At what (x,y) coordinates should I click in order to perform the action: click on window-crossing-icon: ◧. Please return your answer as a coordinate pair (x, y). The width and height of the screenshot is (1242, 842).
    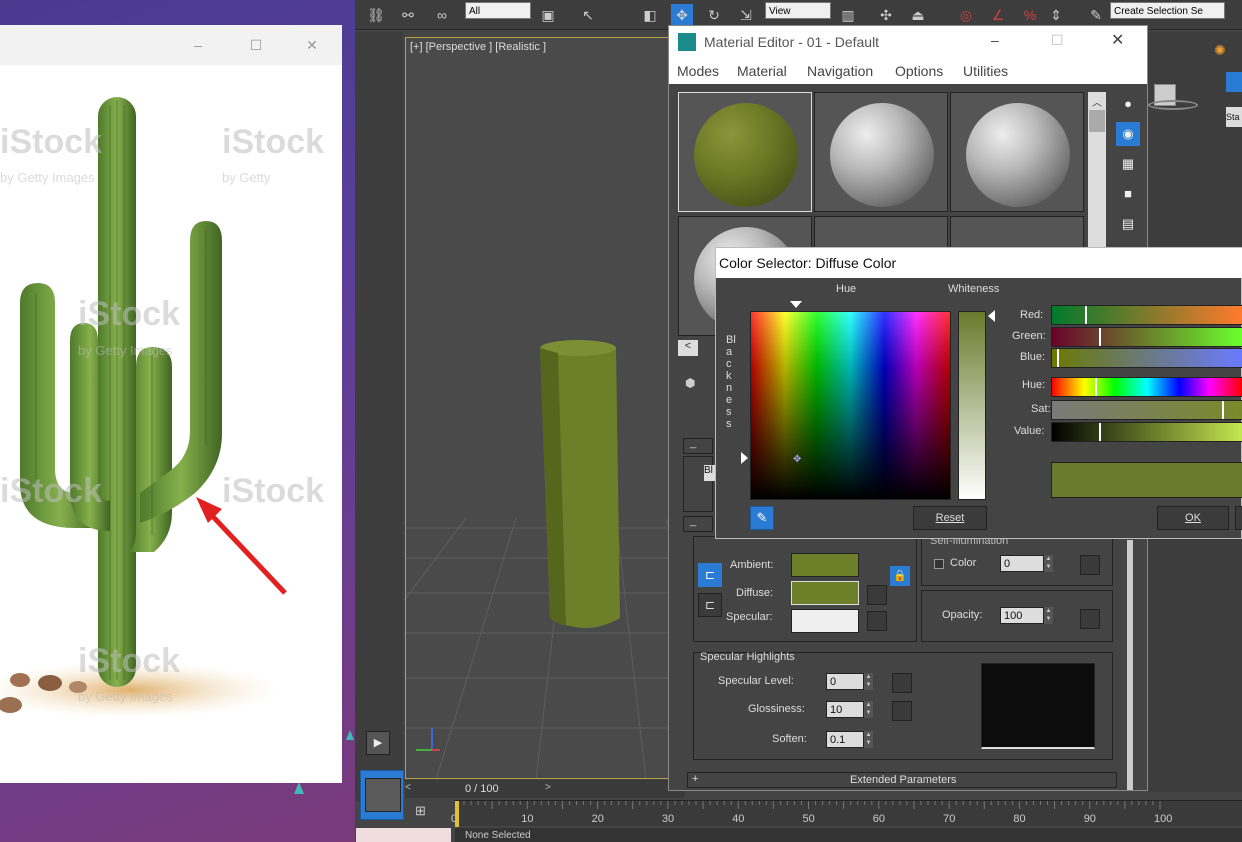
    Looking at the image, I should click on (650, 15).